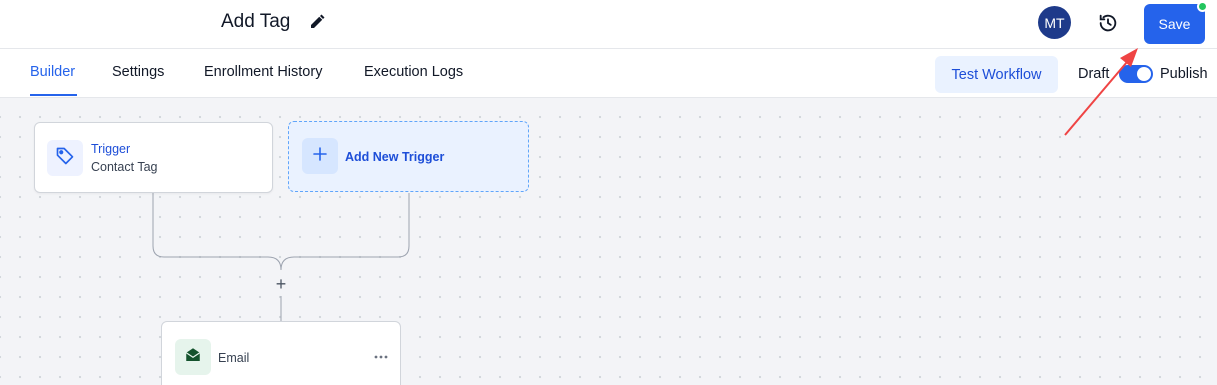 The width and height of the screenshot is (1217, 385). What do you see at coordinates (996, 74) in the screenshot?
I see `test-workflow-button: Test Workflow` at bounding box center [996, 74].